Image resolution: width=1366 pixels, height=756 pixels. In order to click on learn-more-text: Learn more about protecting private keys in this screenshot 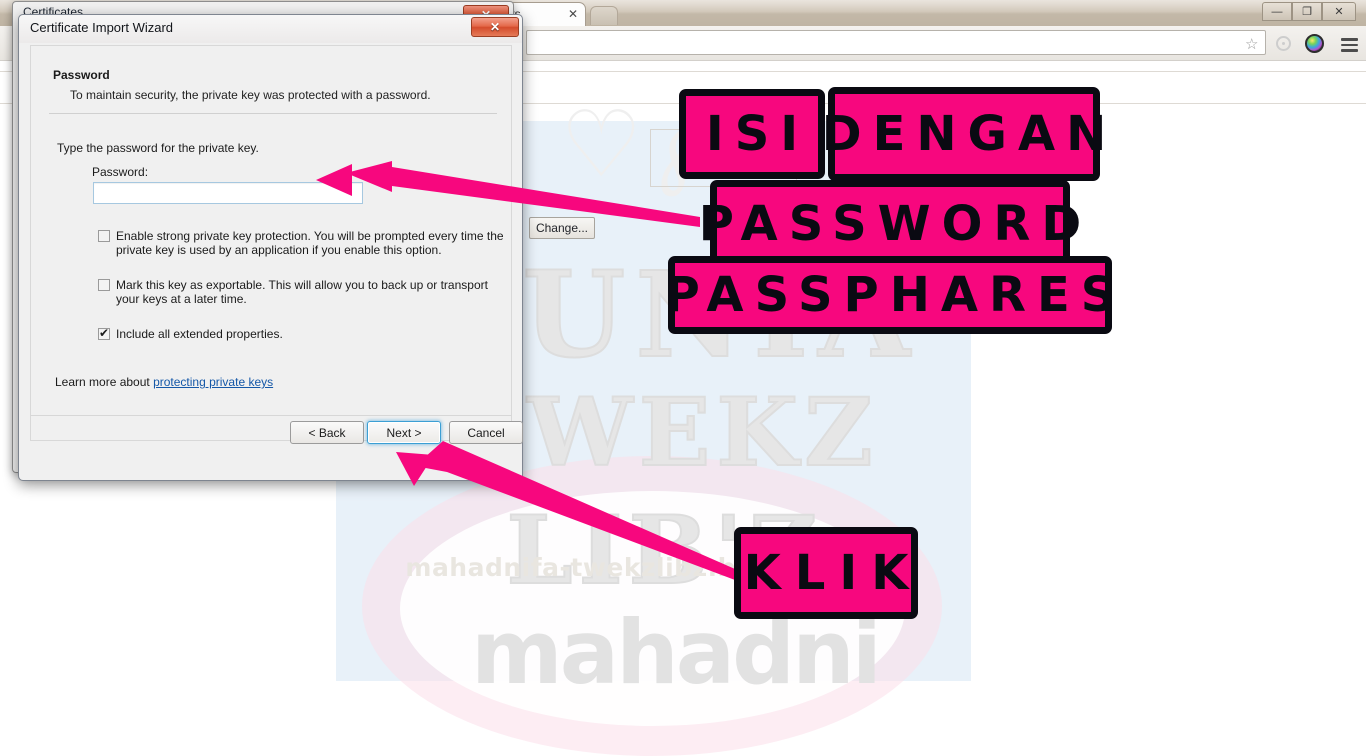, I will do `click(164, 382)`.